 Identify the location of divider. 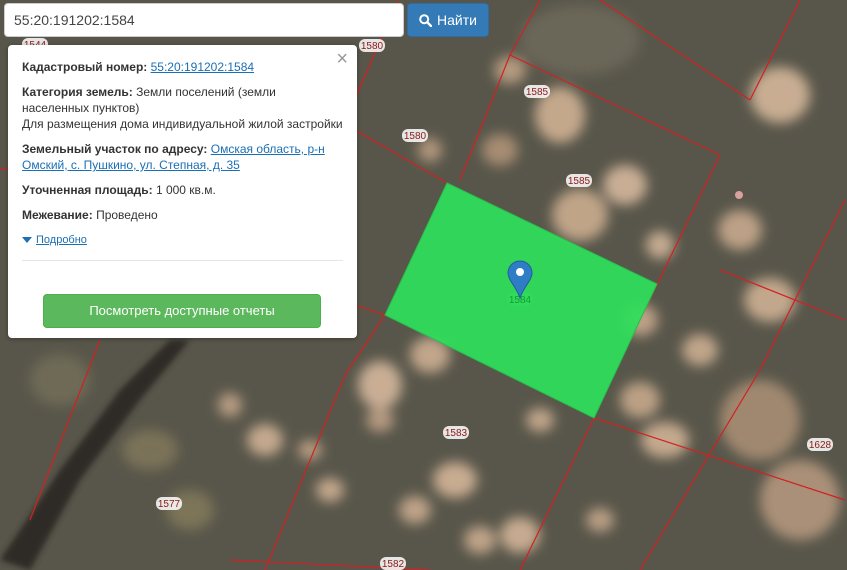
(182, 260).